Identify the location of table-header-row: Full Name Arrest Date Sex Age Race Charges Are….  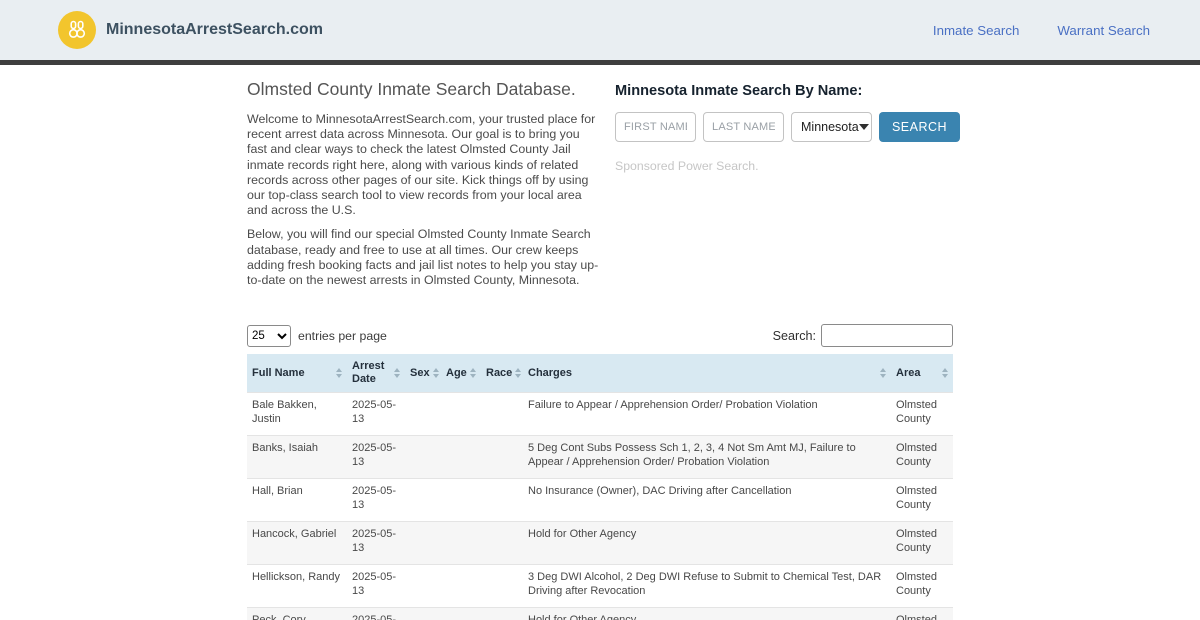
(600, 373).